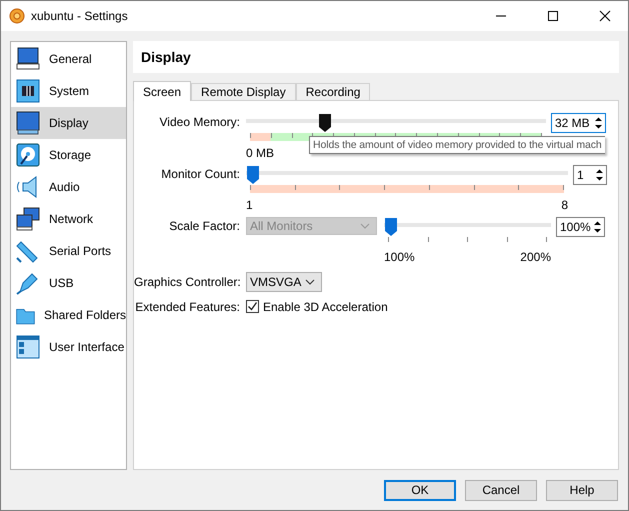 The width and height of the screenshot is (629, 511). I want to click on field-label: Monitor Count:, so click(200, 173).